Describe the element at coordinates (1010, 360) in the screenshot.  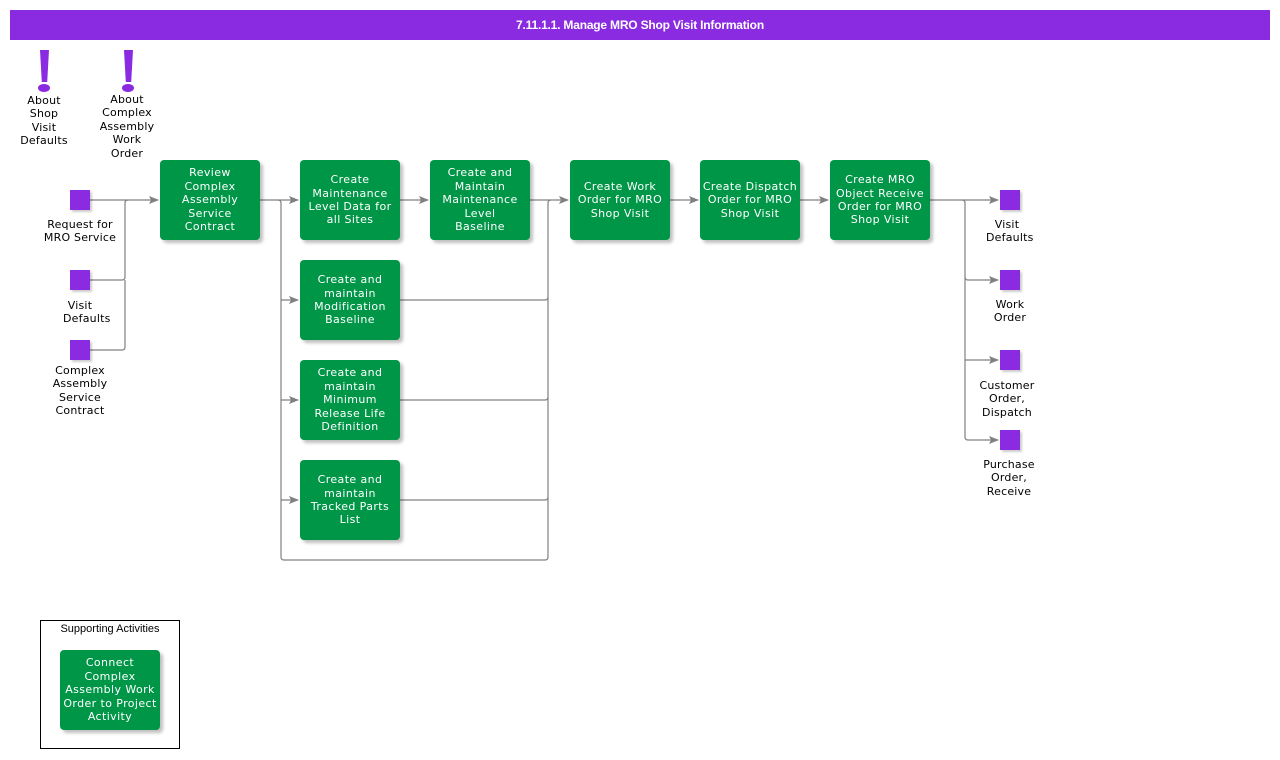
I see `output-event-customer-order-dispatch` at that location.